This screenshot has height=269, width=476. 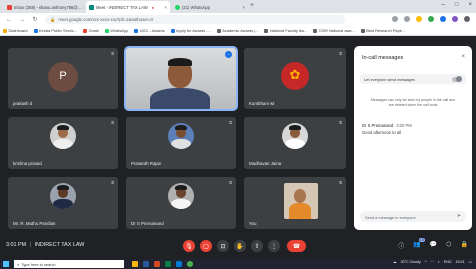 What do you see at coordinates (470, 262) in the screenshot?
I see `notification-icon: ▭` at bounding box center [470, 262].